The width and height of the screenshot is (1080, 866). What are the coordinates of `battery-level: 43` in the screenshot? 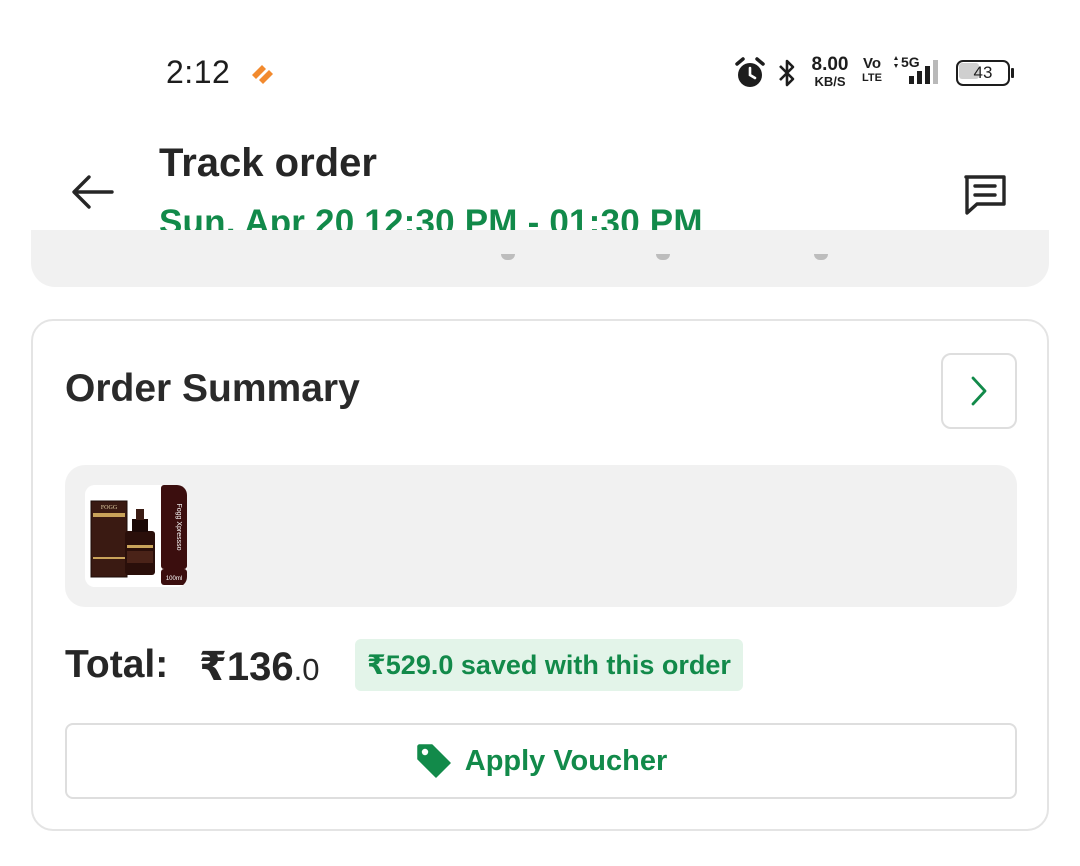 It's located at (983, 72).